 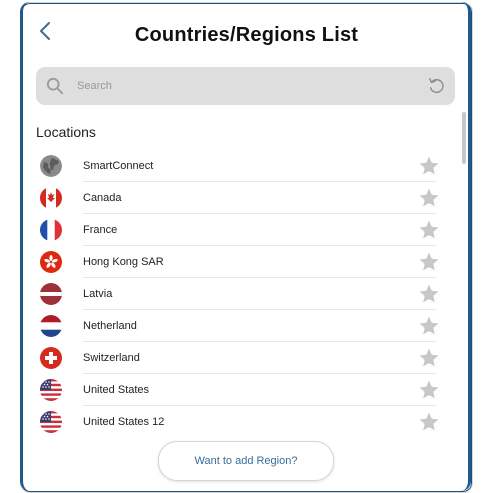 I want to click on location-name: Hong Kong SAR, so click(x=123, y=262).